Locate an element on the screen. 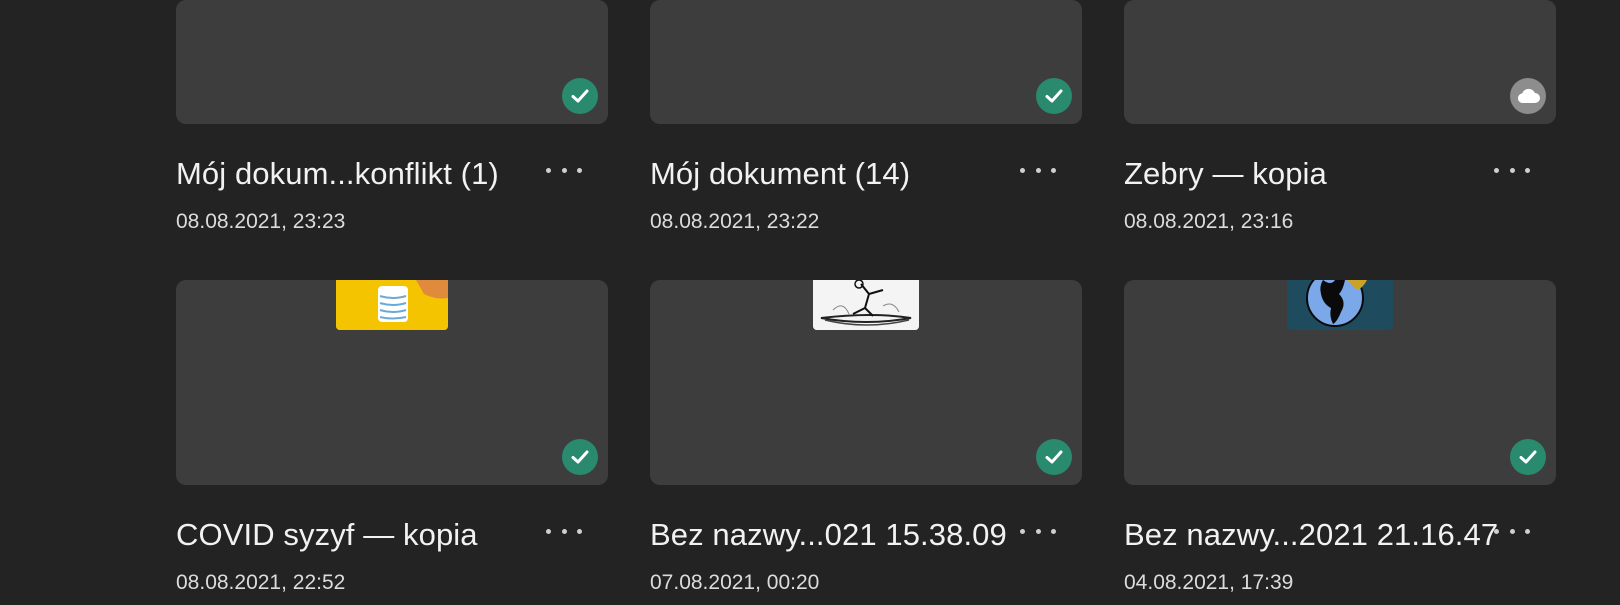 This screenshot has width=1620, height=605. document-date: 04.08.2021, 17:39 is located at coordinates (1209, 582).